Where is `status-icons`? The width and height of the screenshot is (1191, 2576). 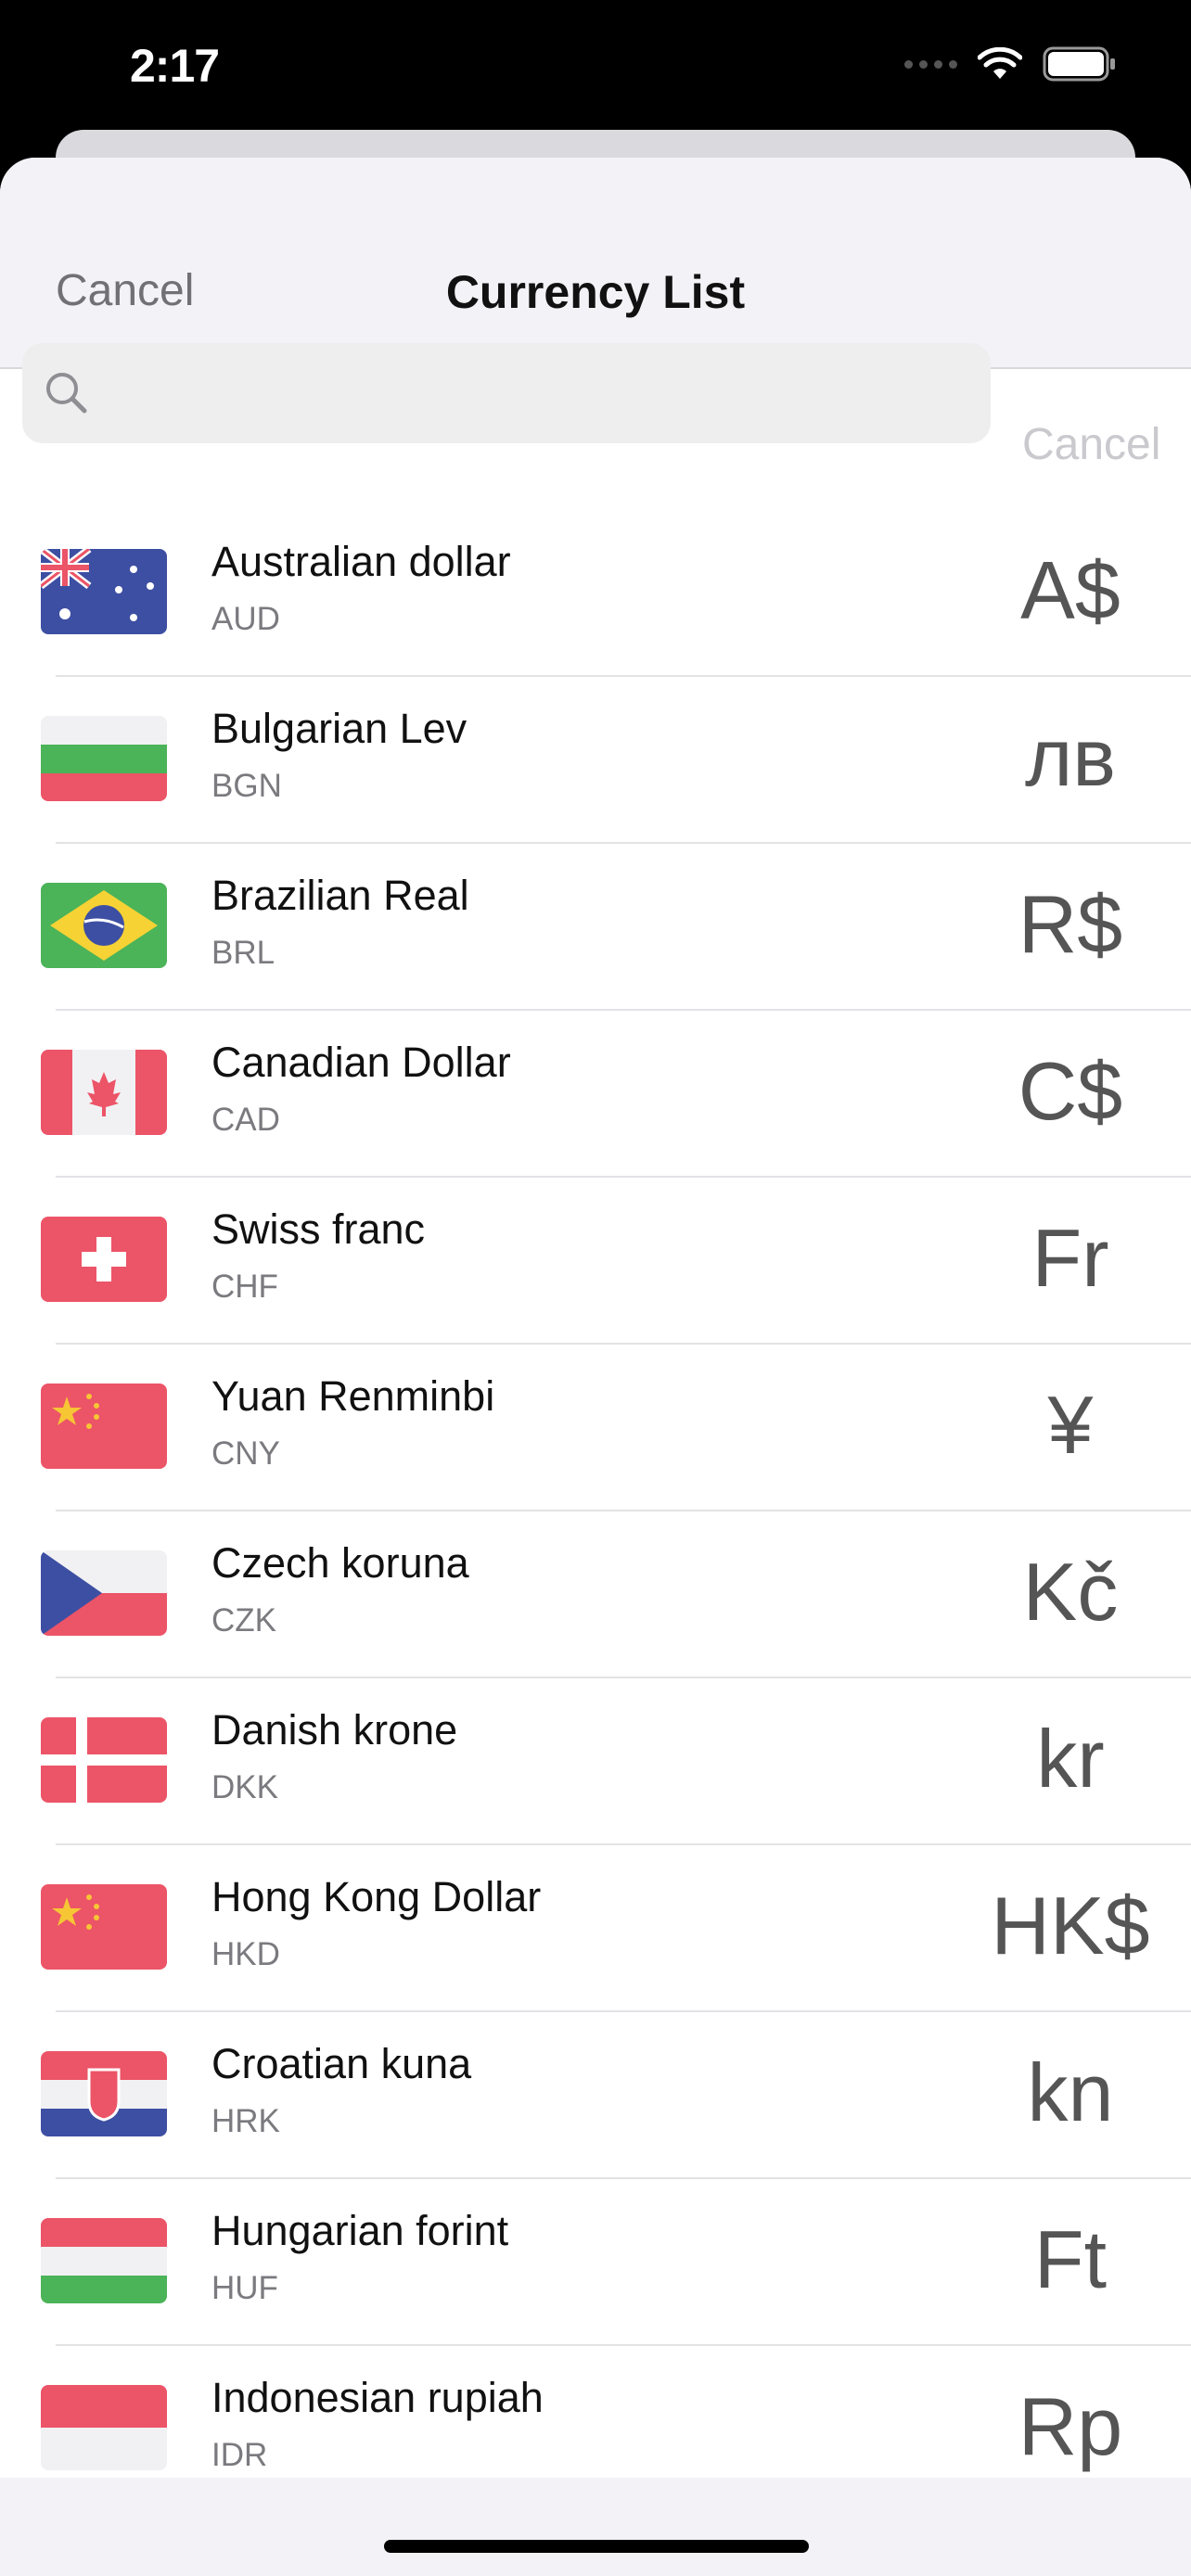
status-icons is located at coordinates (1010, 64).